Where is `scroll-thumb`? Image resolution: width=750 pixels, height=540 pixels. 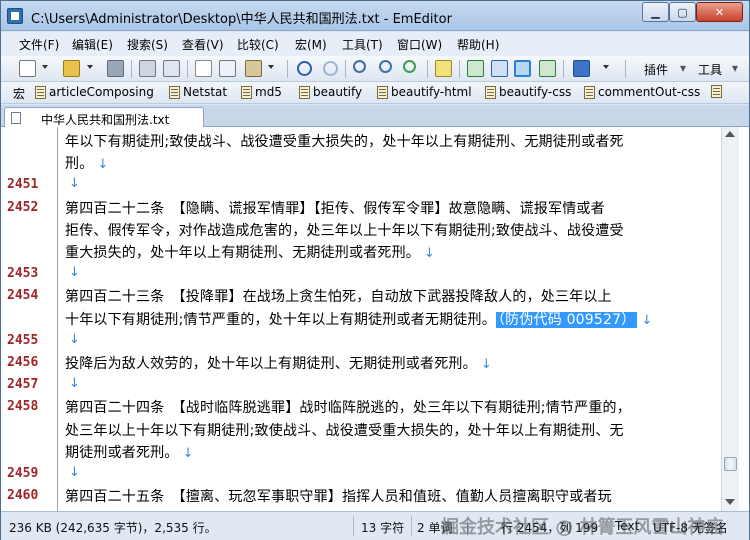 scroll-thumb is located at coordinates (730, 464).